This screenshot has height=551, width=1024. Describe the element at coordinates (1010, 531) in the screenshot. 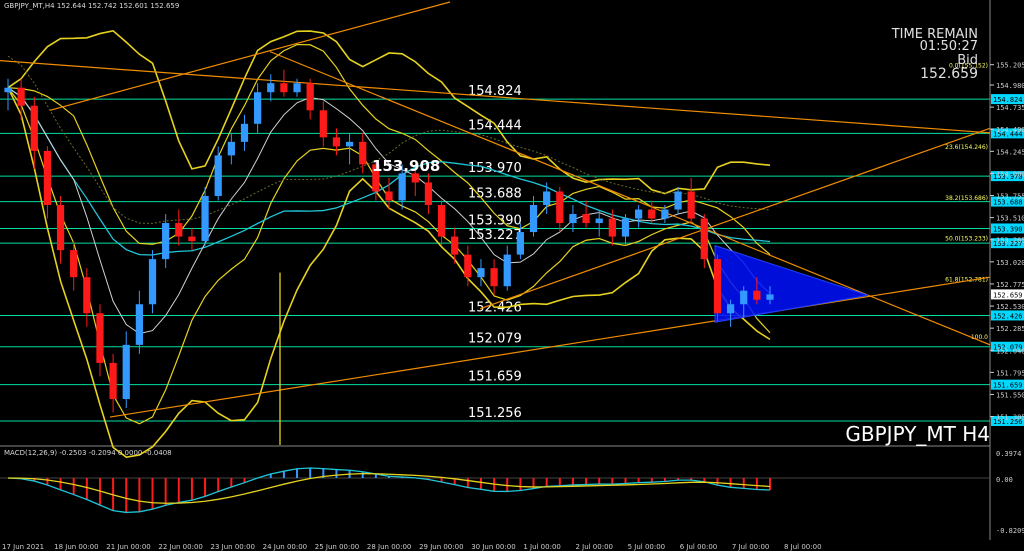

I see `macd-axis-label: -0.8209` at that location.